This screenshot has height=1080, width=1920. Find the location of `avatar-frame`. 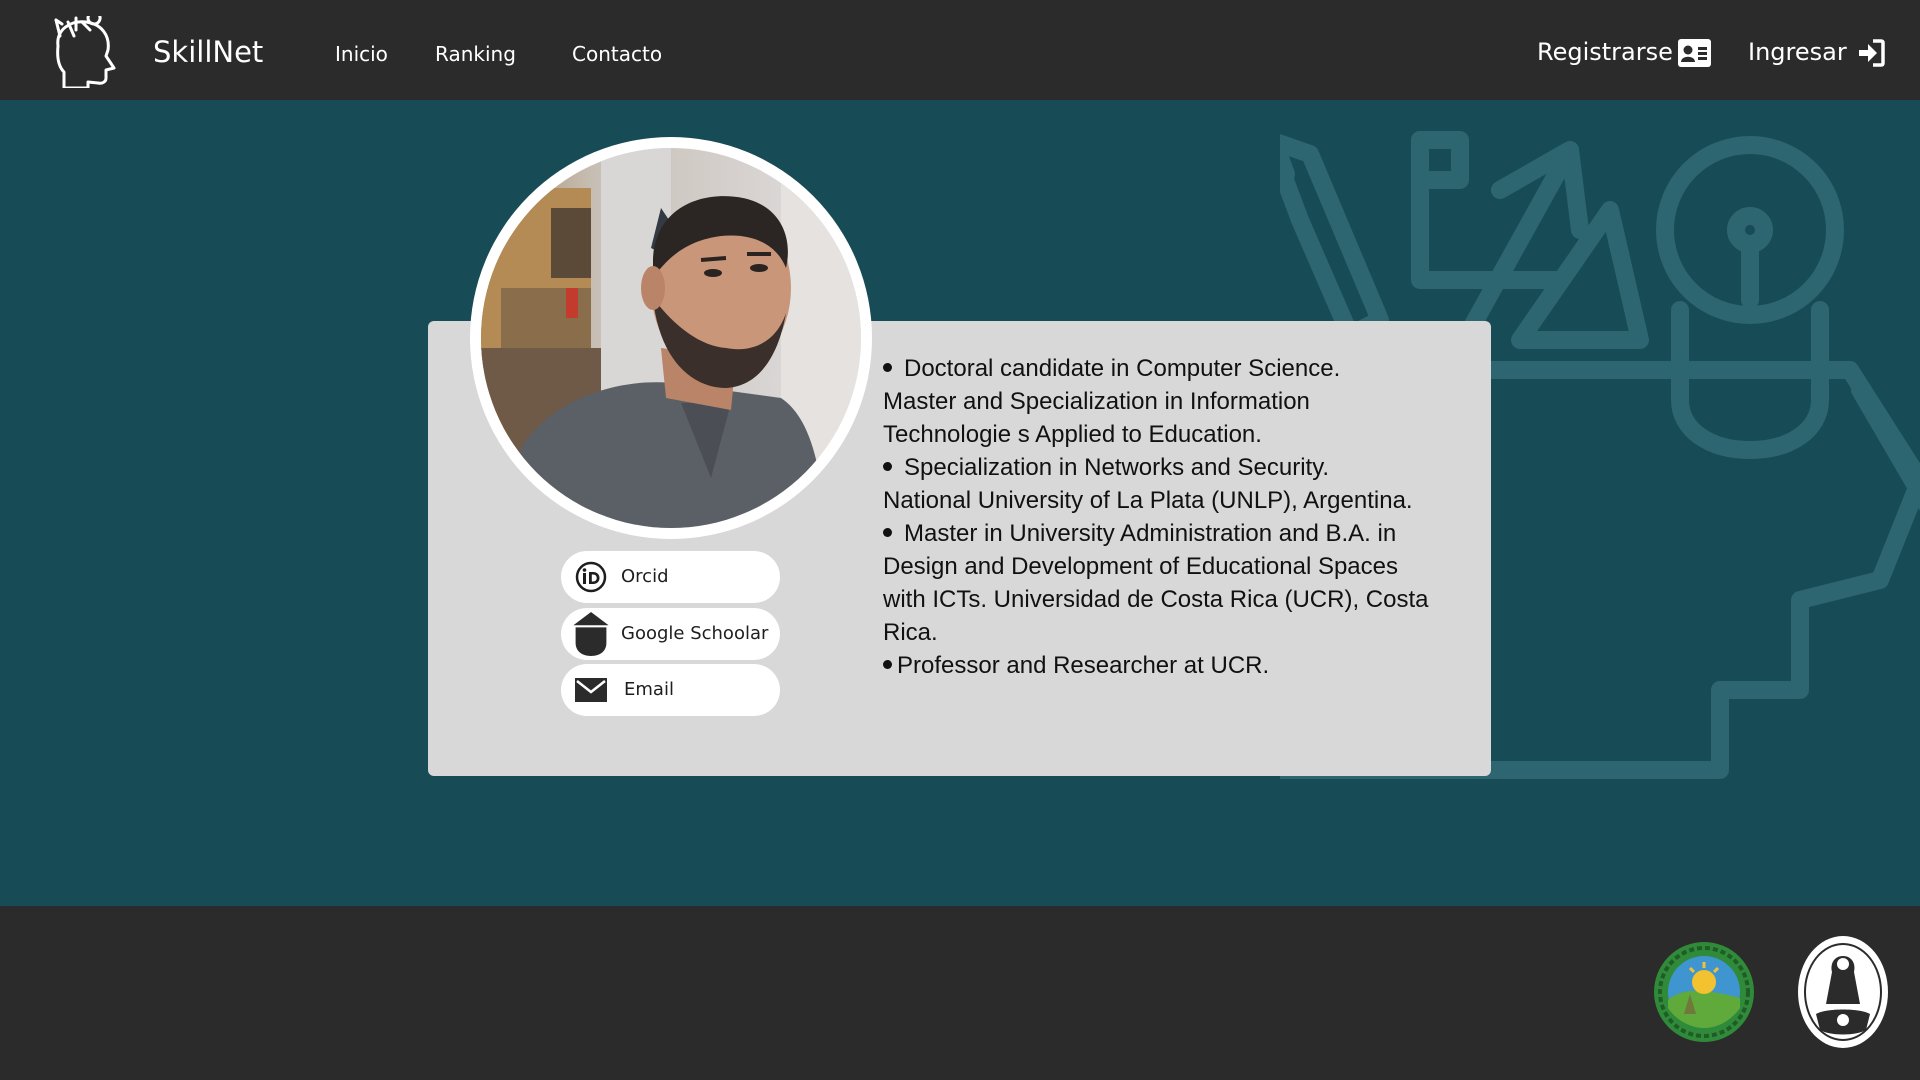

avatar-frame is located at coordinates (671, 338).